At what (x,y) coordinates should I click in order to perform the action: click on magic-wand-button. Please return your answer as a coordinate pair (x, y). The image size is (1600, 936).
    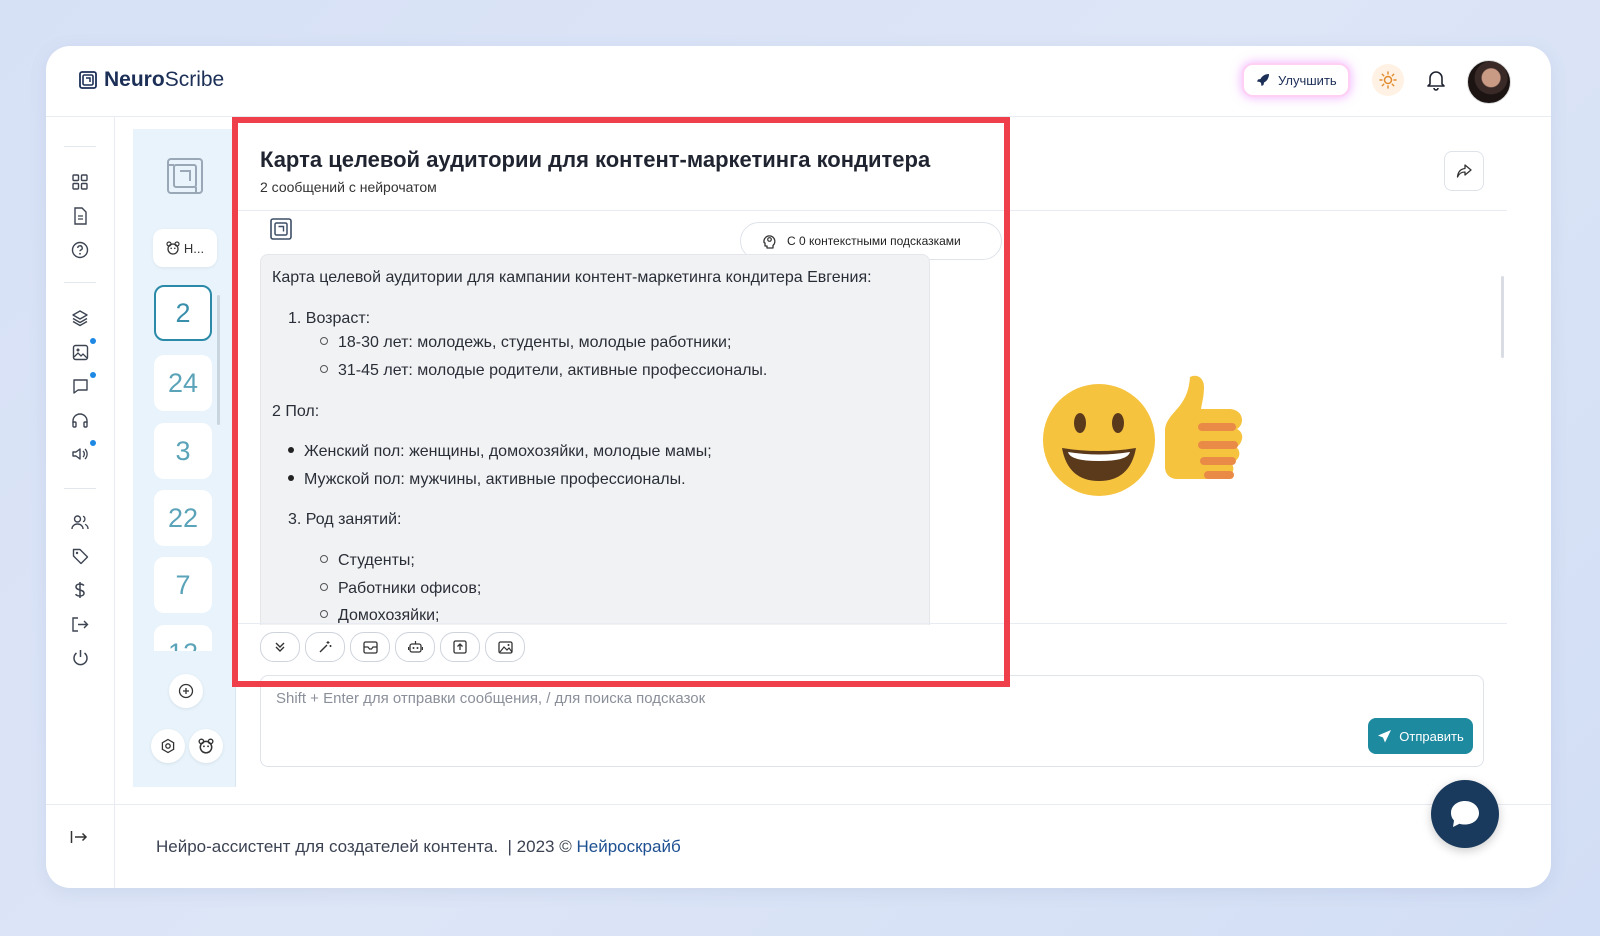
    Looking at the image, I should click on (325, 647).